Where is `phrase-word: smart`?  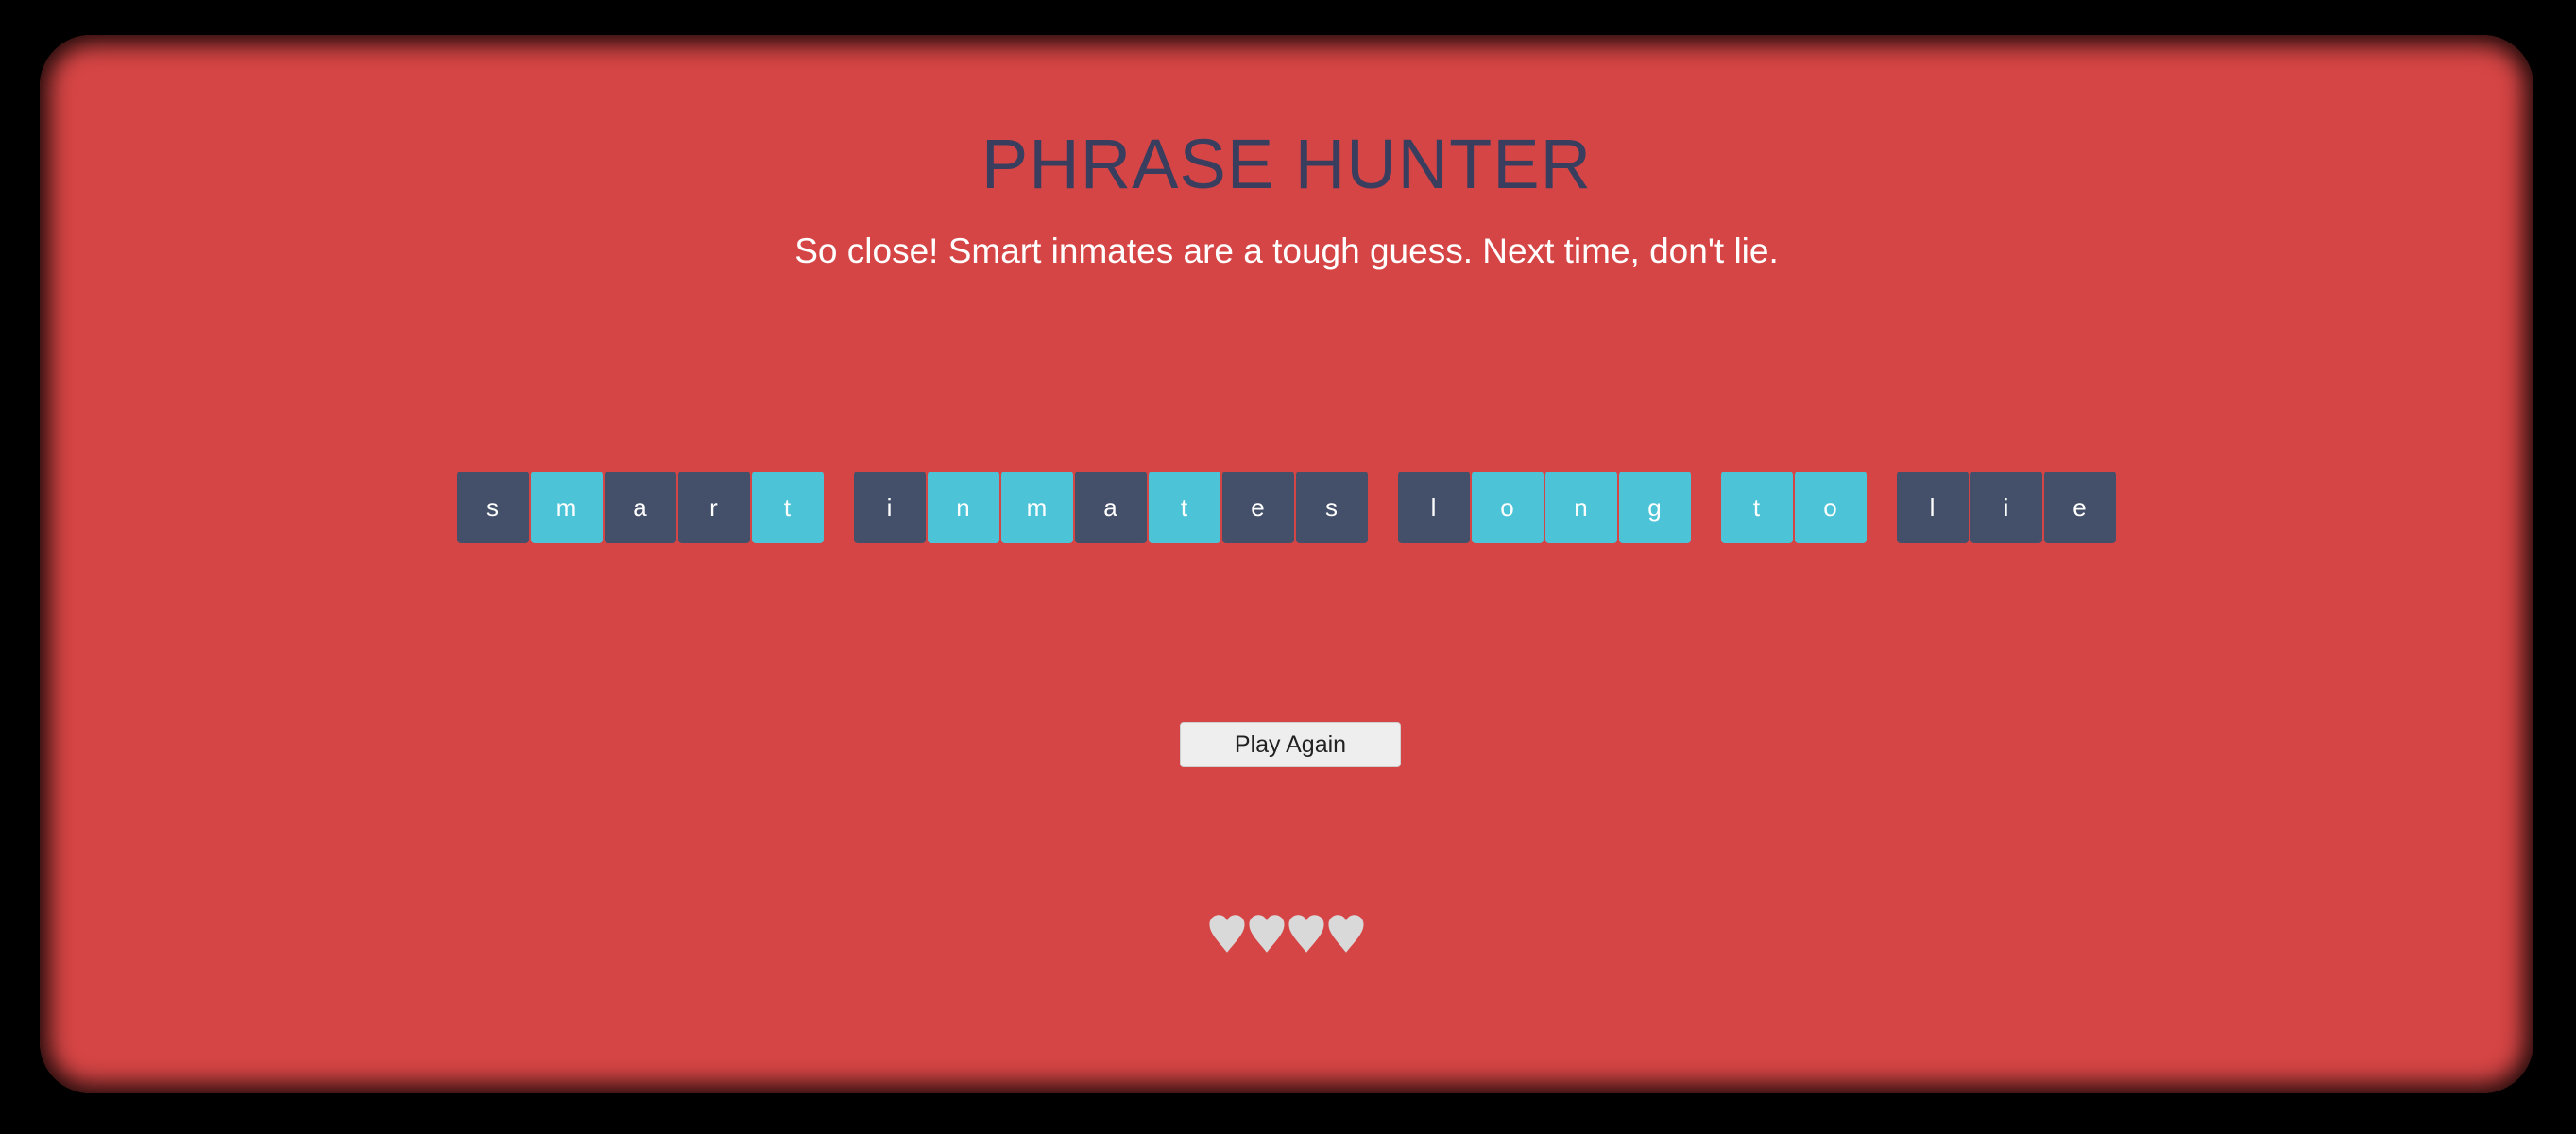
phrase-word: smart is located at coordinates (640, 507).